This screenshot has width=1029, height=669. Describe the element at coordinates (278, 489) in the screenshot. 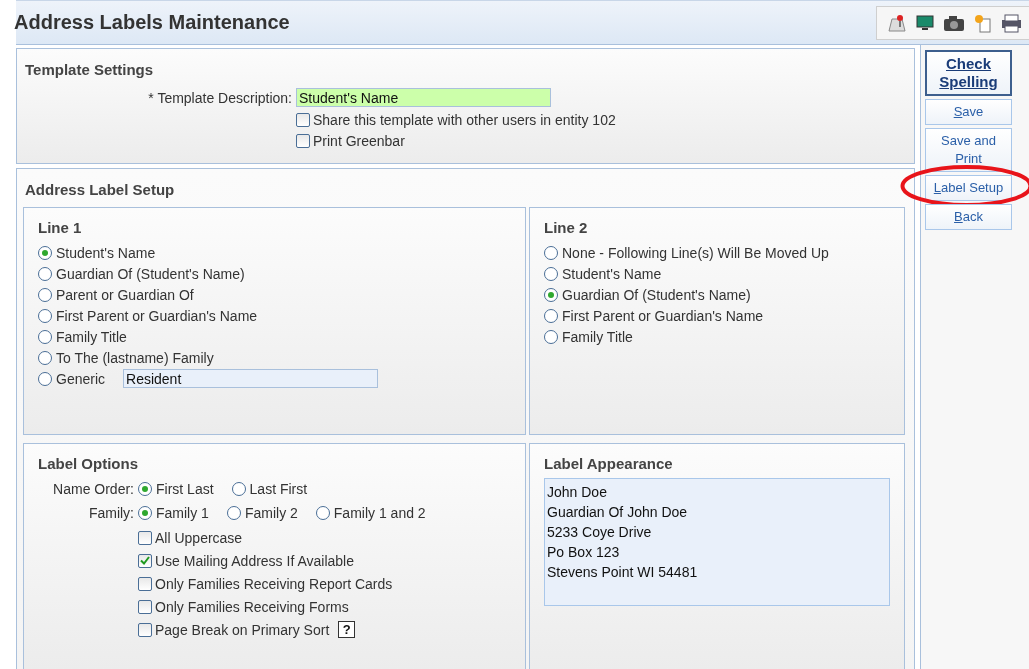

I see `radio-label: Last First` at that location.